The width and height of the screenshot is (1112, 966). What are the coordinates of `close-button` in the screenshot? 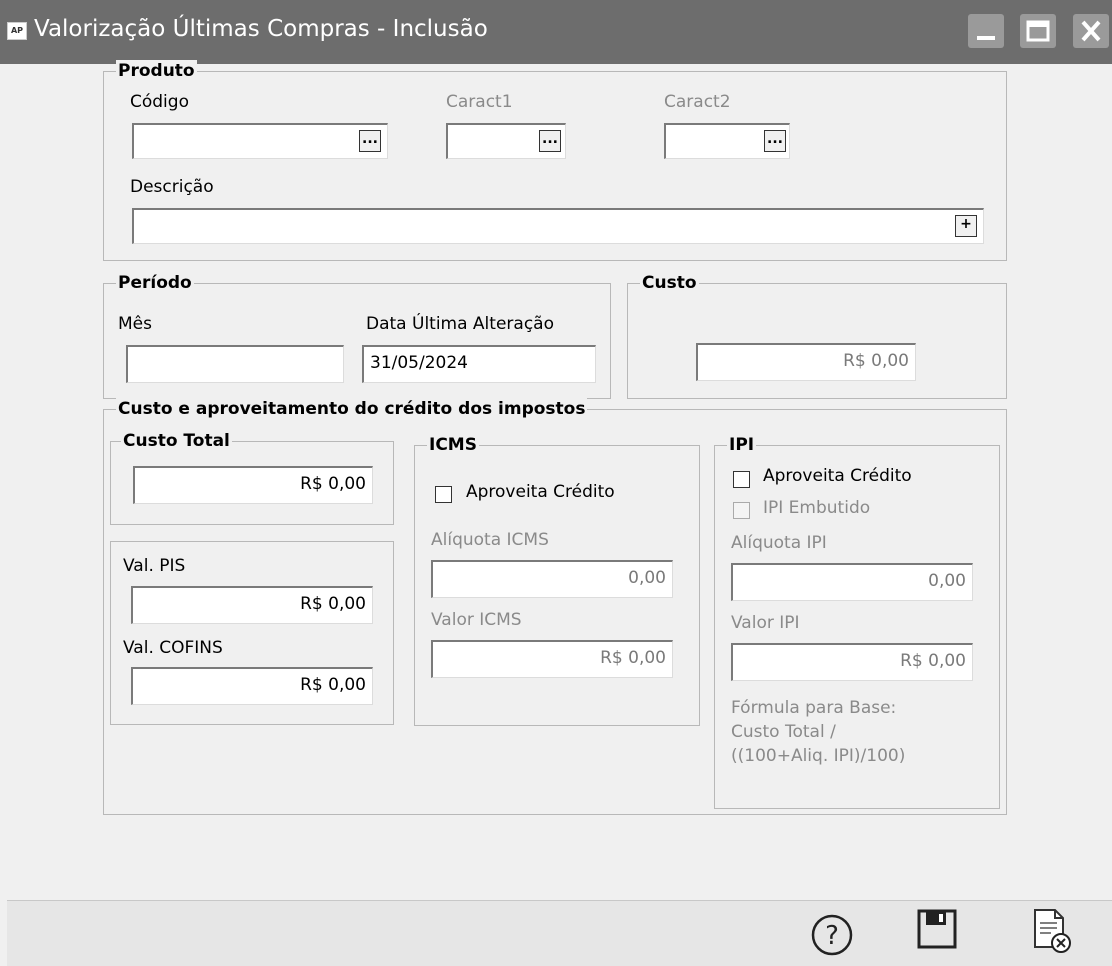 It's located at (1091, 31).